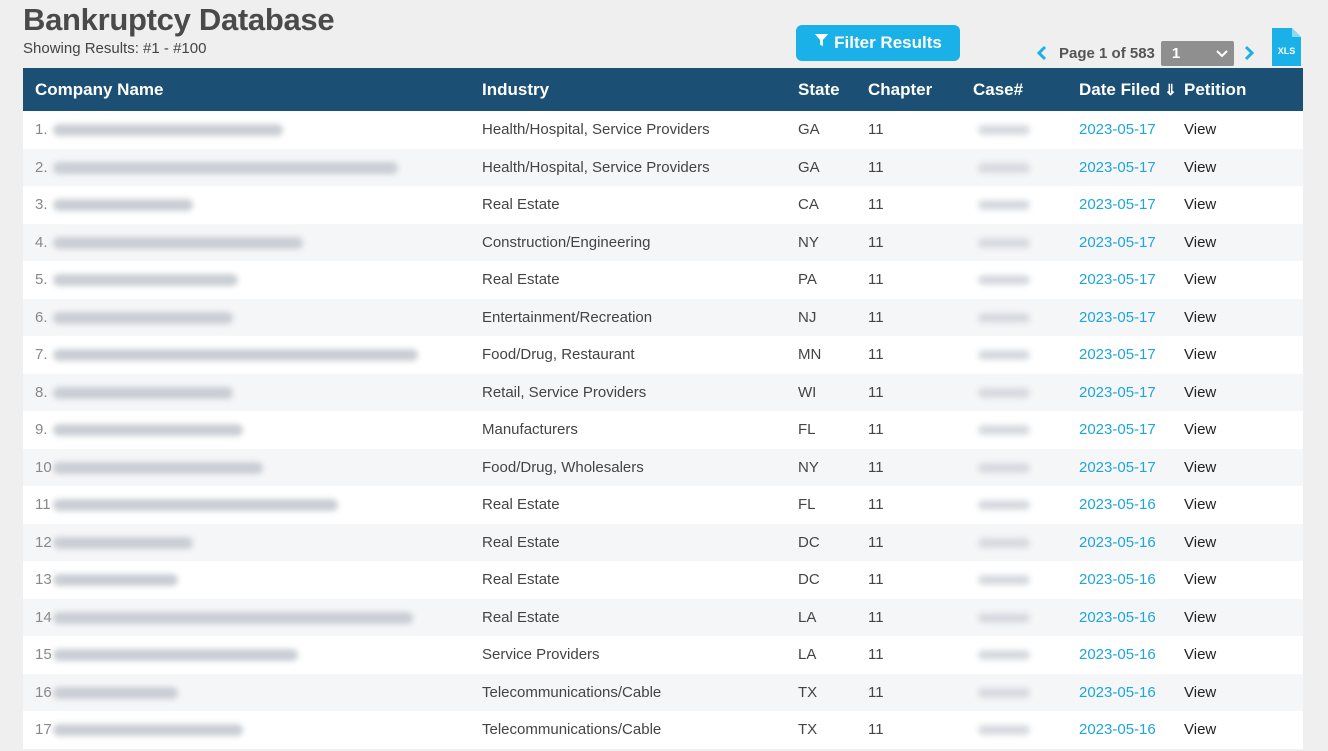  What do you see at coordinates (920, 89) in the screenshot?
I see `column-header-chapter: Chapter` at bounding box center [920, 89].